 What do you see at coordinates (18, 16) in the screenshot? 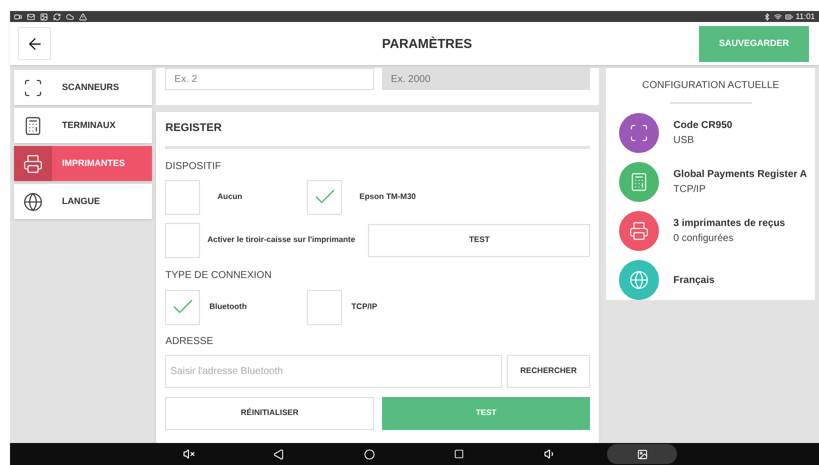
I see `video-icon` at bounding box center [18, 16].